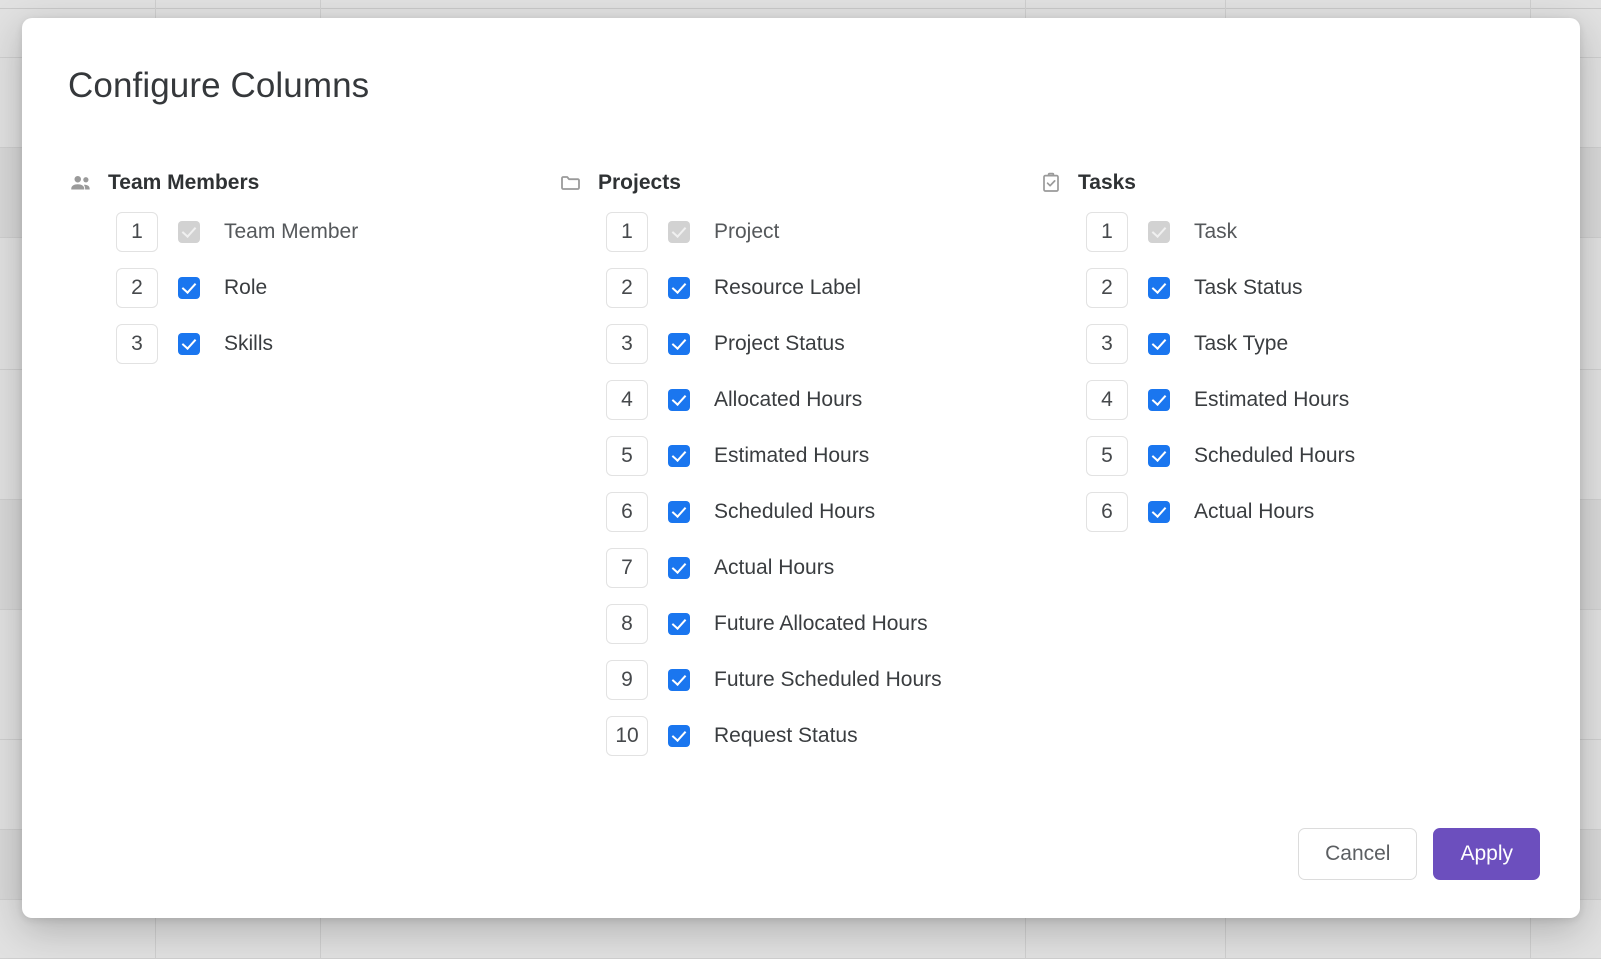  I want to click on column-item-project-status: 3 Project Status, so click(822, 344).